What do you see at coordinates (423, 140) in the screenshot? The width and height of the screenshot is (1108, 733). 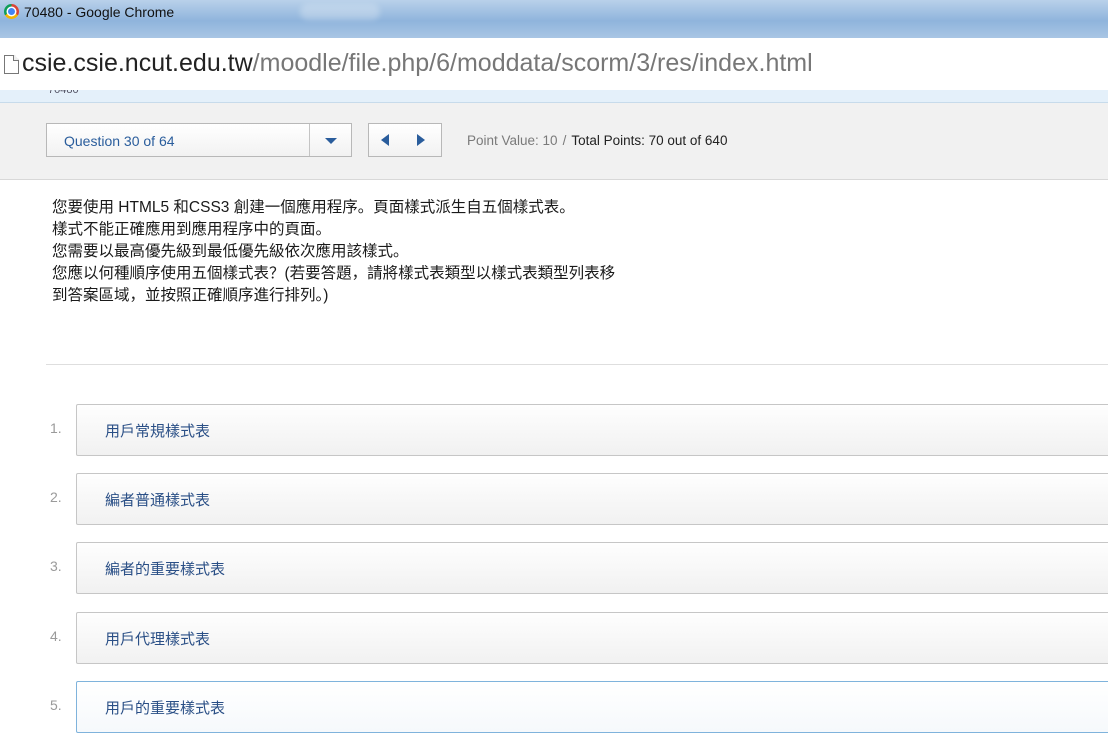 I see `next-question-button` at bounding box center [423, 140].